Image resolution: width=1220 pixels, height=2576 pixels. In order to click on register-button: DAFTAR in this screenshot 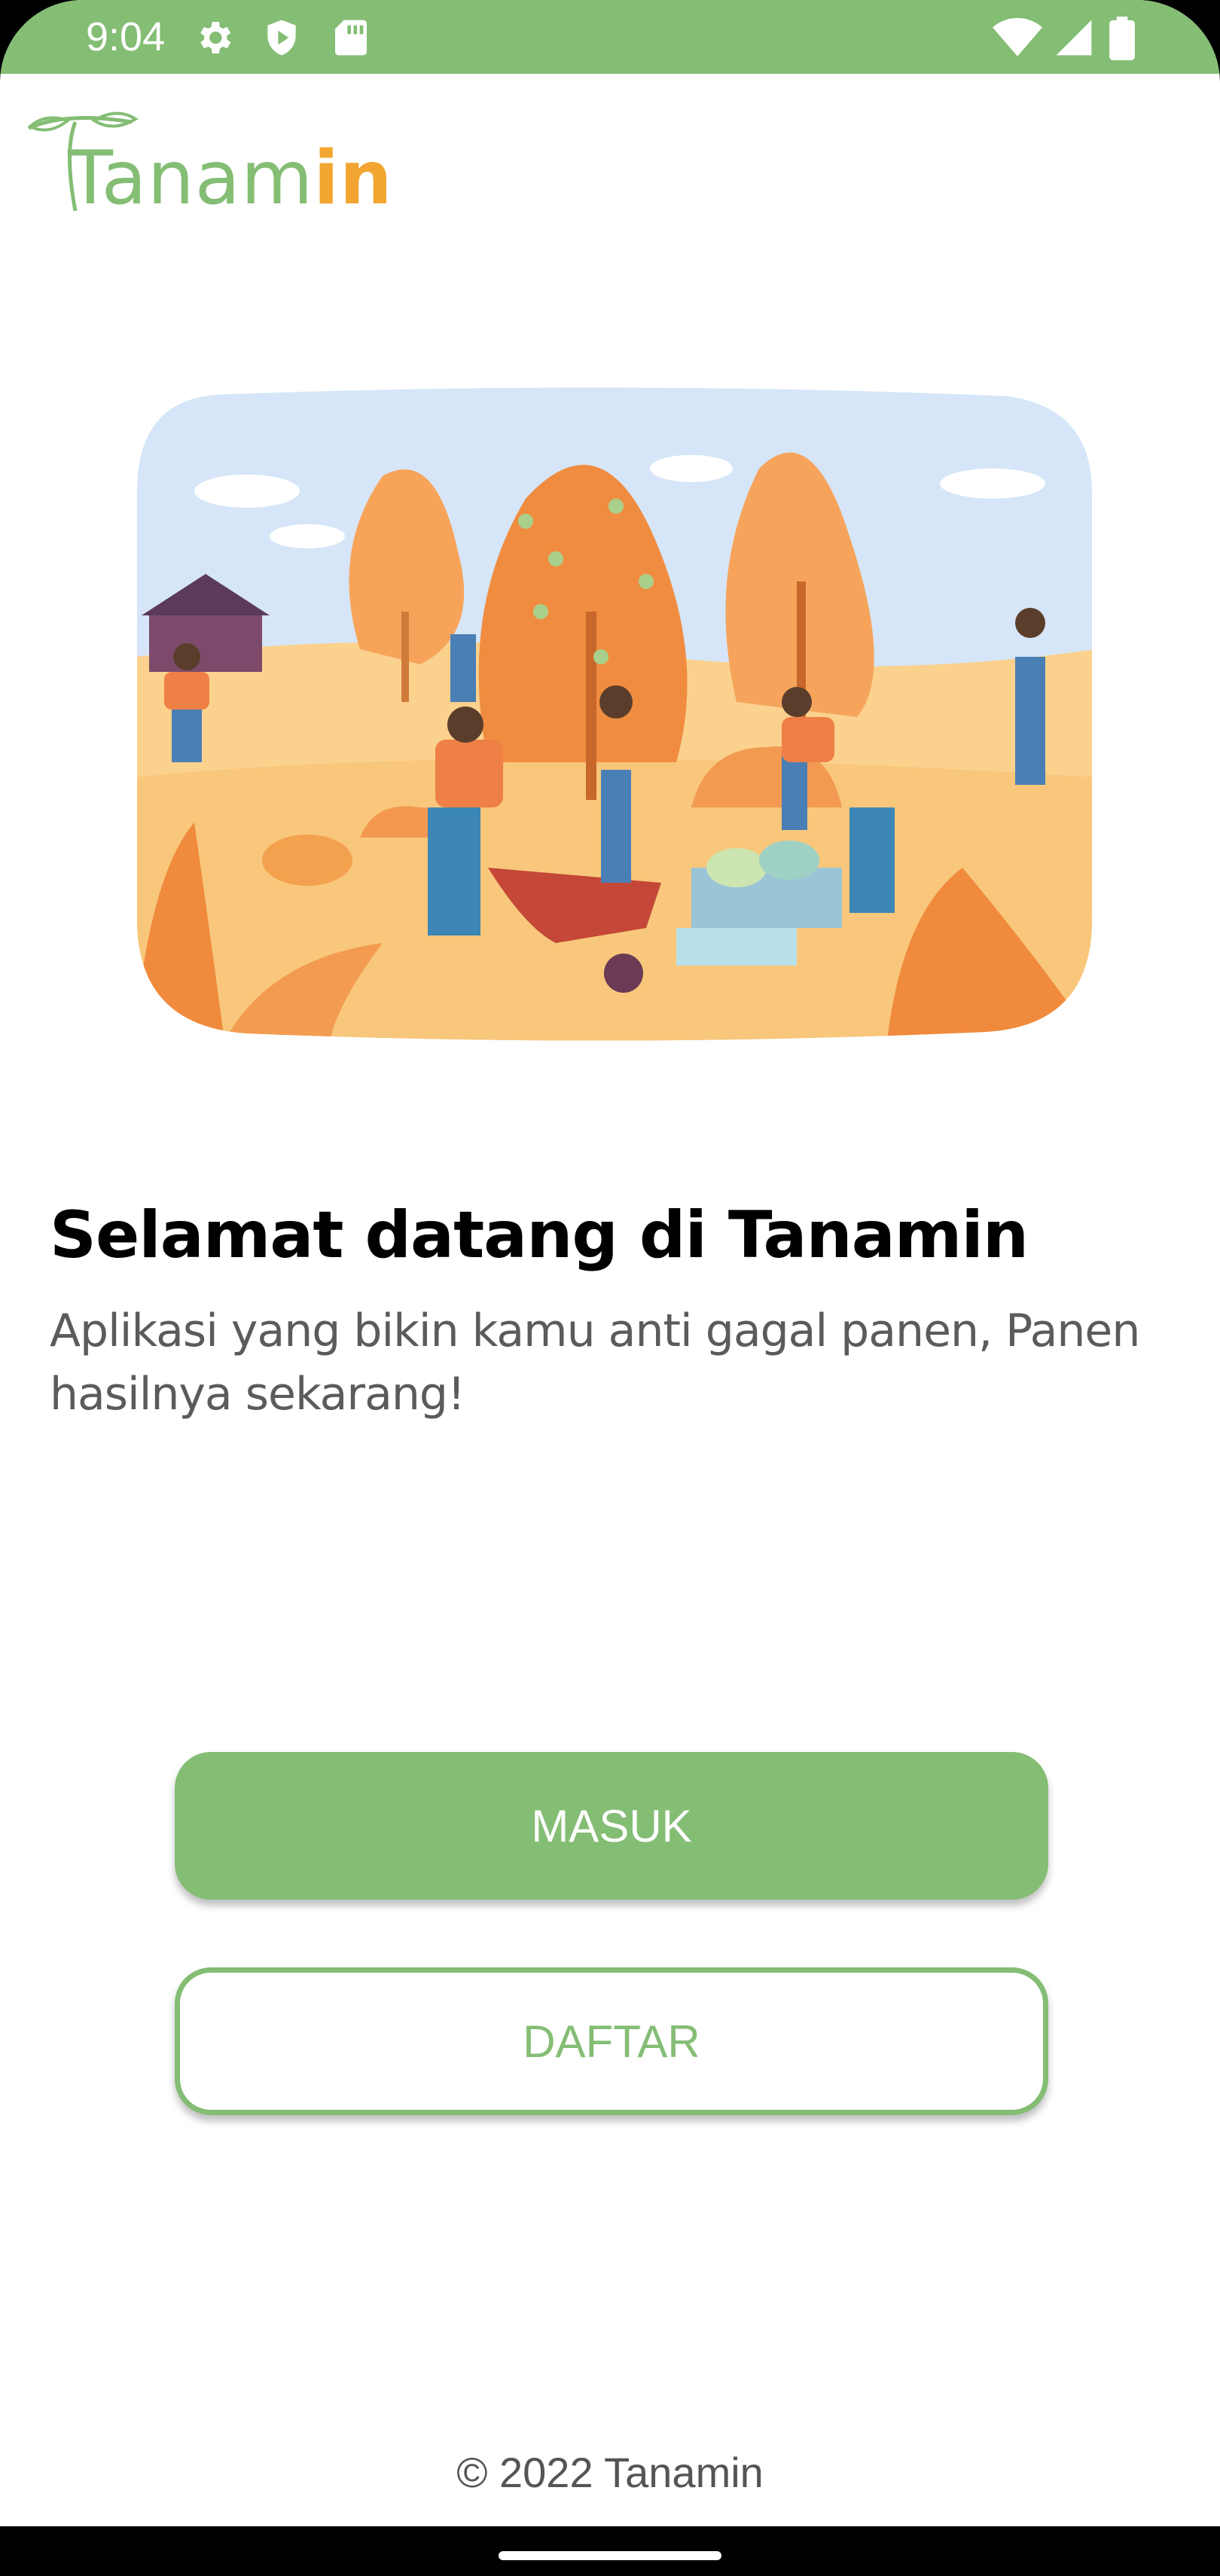, I will do `click(611, 2041)`.